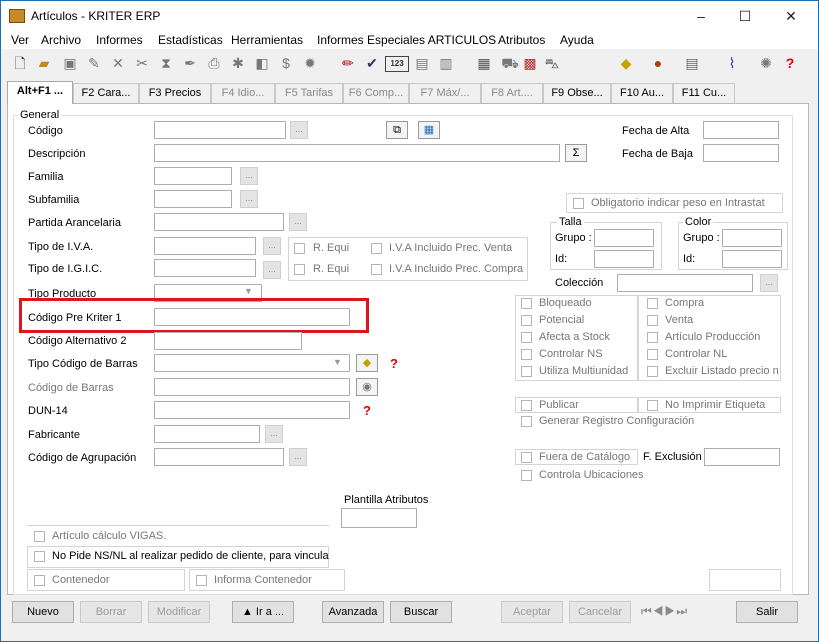 This screenshot has height=642, width=819. What do you see at coordinates (530, 63) in the screenshot?
I see `scanner-icon: ▩` at bounding box center [530, 63].